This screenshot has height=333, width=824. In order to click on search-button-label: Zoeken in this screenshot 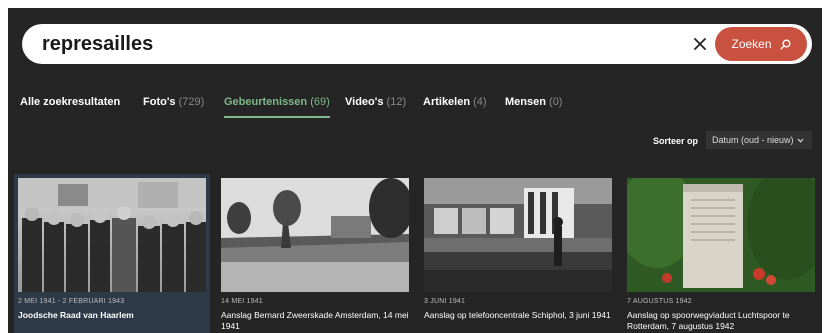, I will do `click(751, 44)`.